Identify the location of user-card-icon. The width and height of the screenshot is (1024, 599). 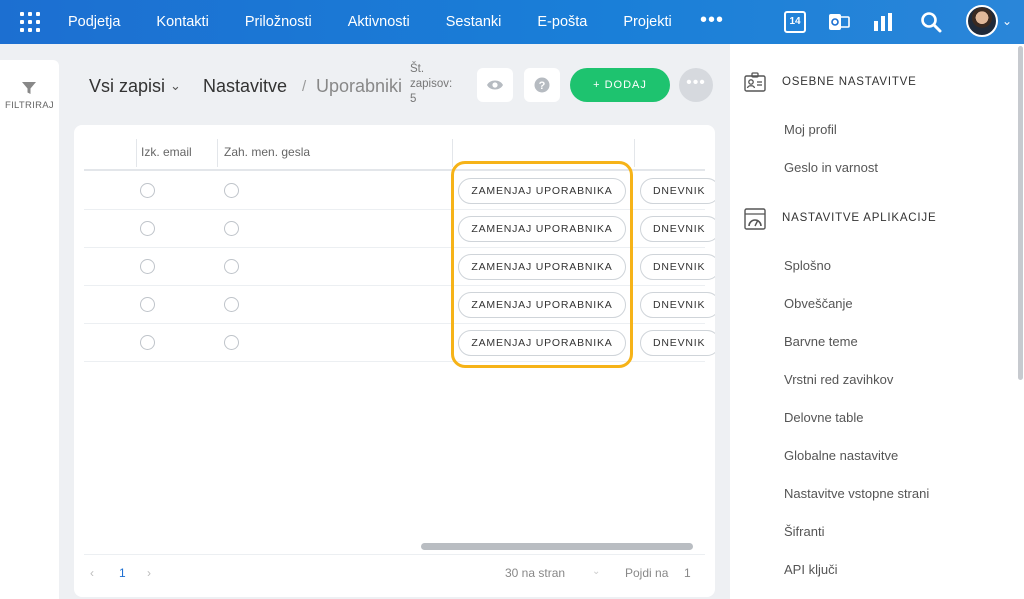
(755, 82).